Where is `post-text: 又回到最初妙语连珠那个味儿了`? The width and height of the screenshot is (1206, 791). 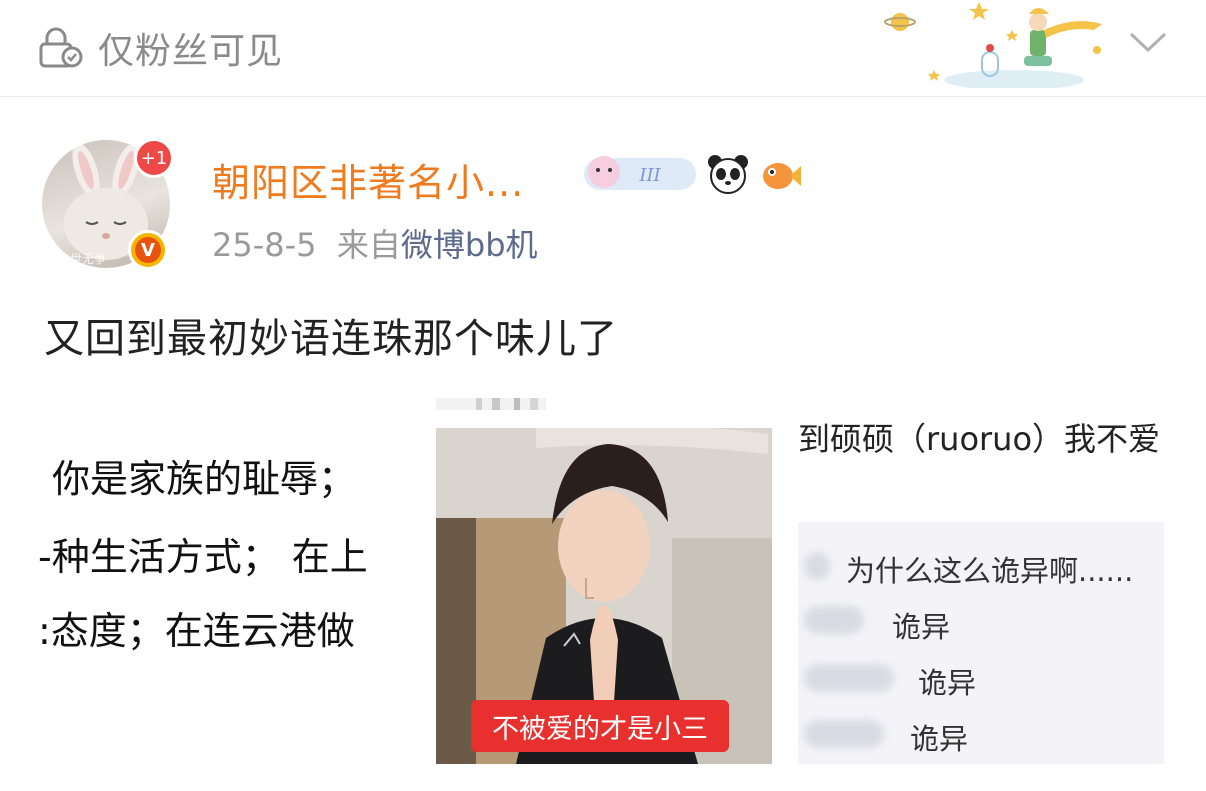 post-text: 又回到最初妙语连珠那个味儿了 is located at coordinates (331, 339).